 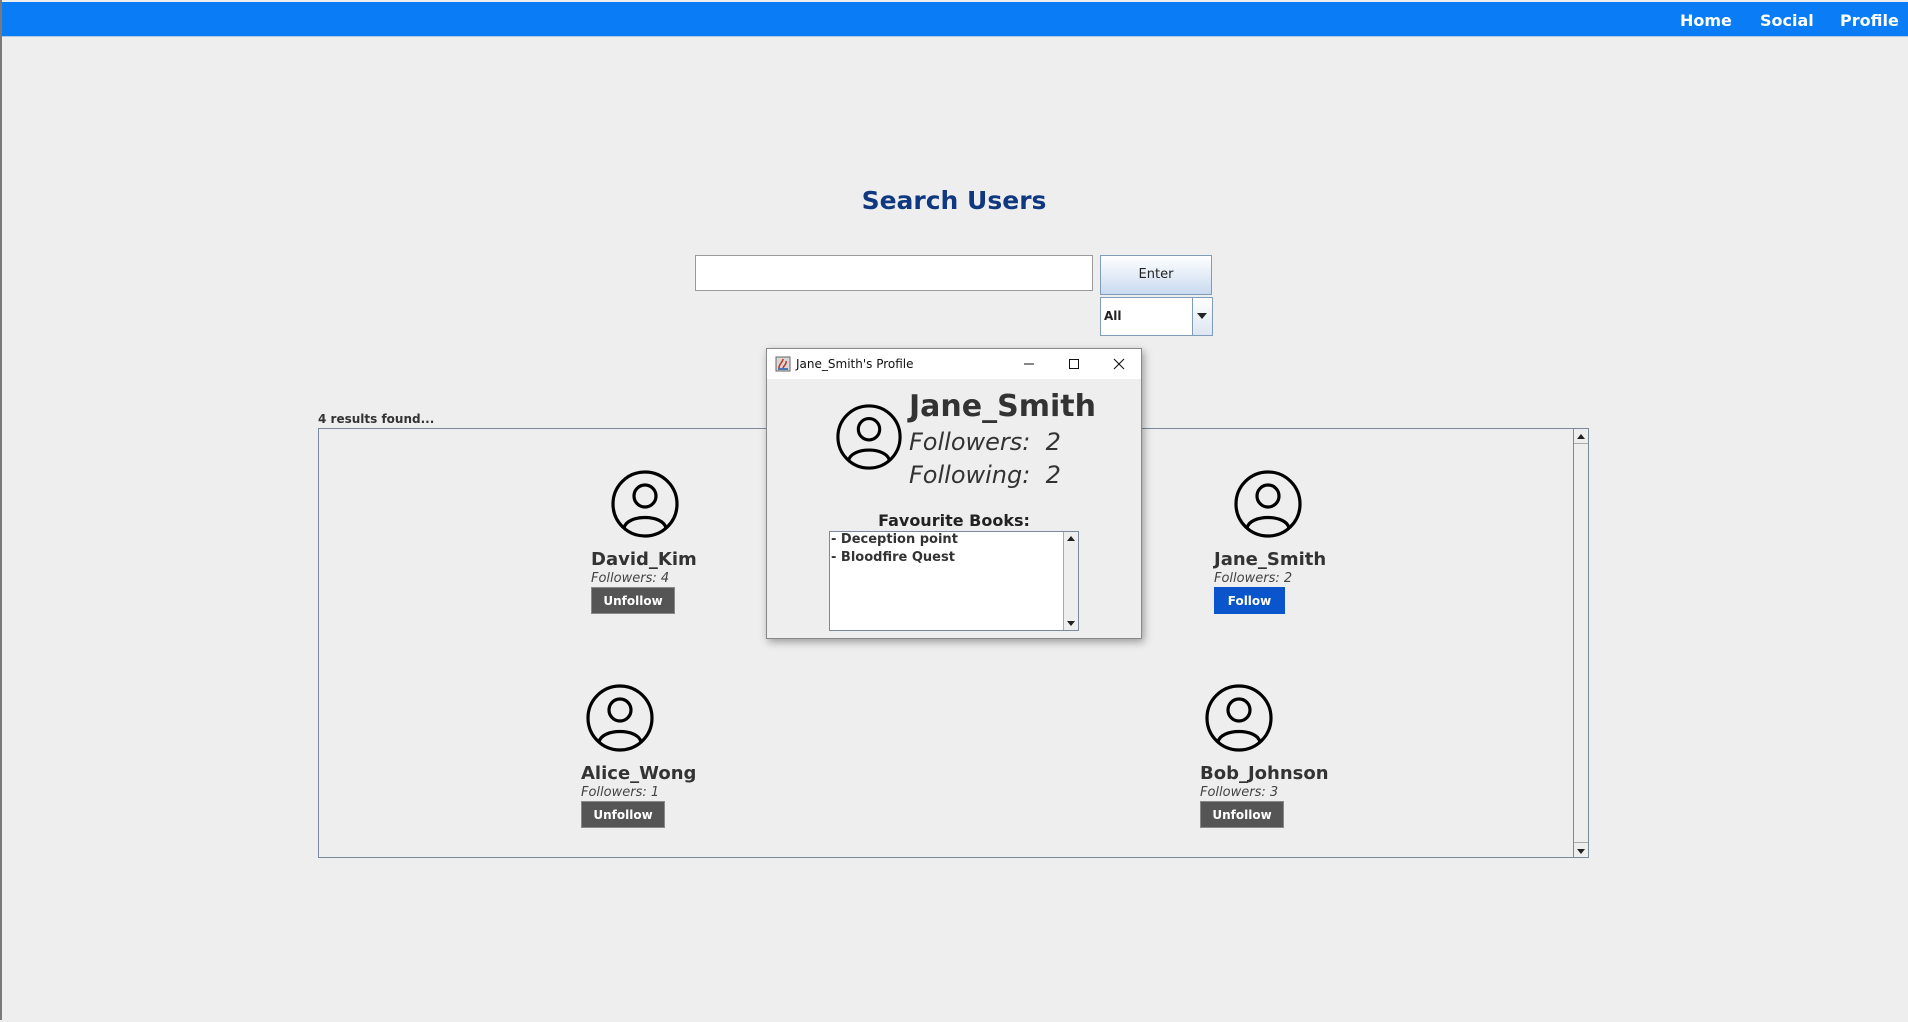 I want to click on user-followers: Followers: 4, so click(x=630, y=578).